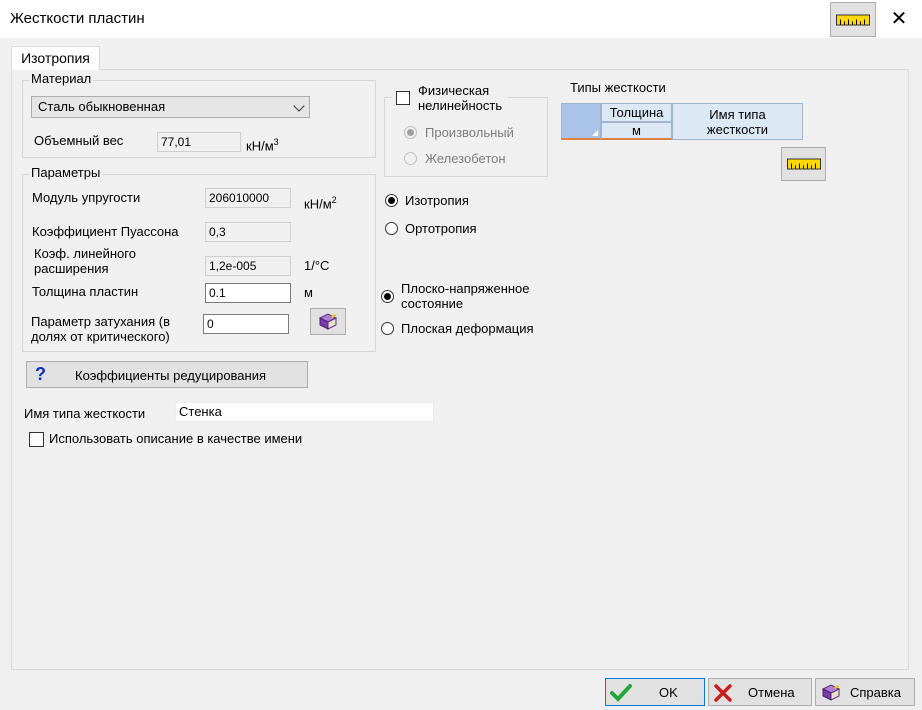  I want to click on column-header-name-line2: жесткости, so click(737, 129).